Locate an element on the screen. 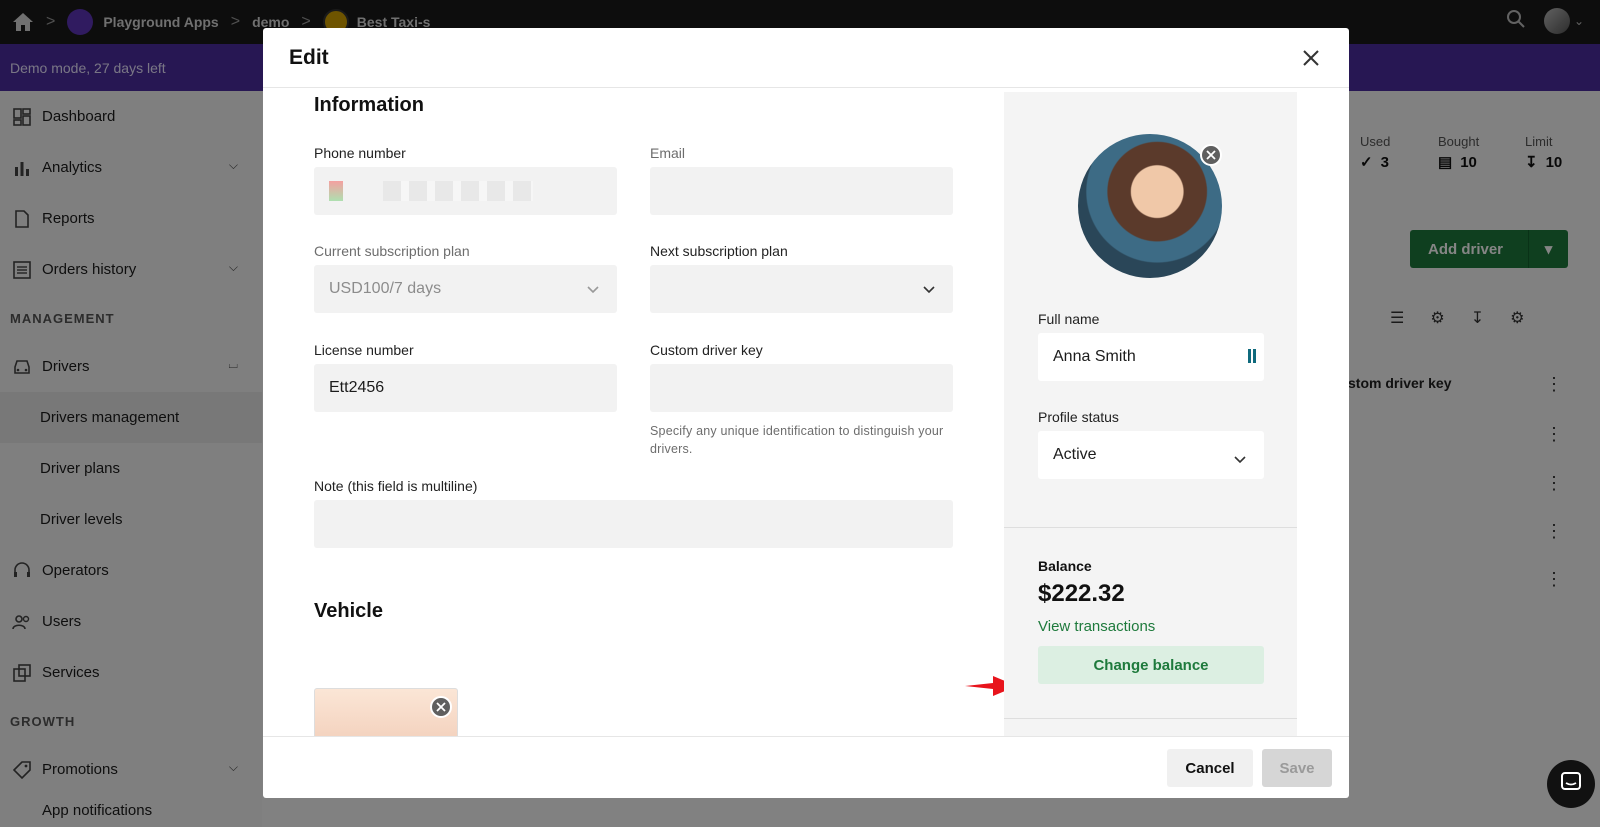 This screenshot has width=1600, height=827. change-balance-button: Change balance is located at coordinates (1151, 665).